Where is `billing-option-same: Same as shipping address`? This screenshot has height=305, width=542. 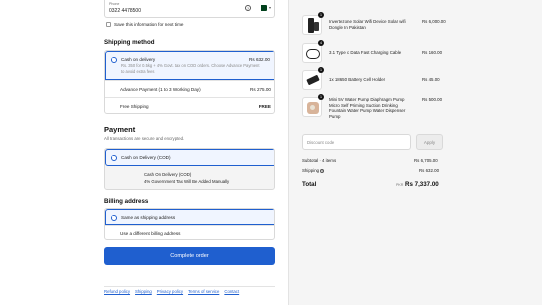 billing-option-same: Same as shipping address is located at coordinates (189, 217).